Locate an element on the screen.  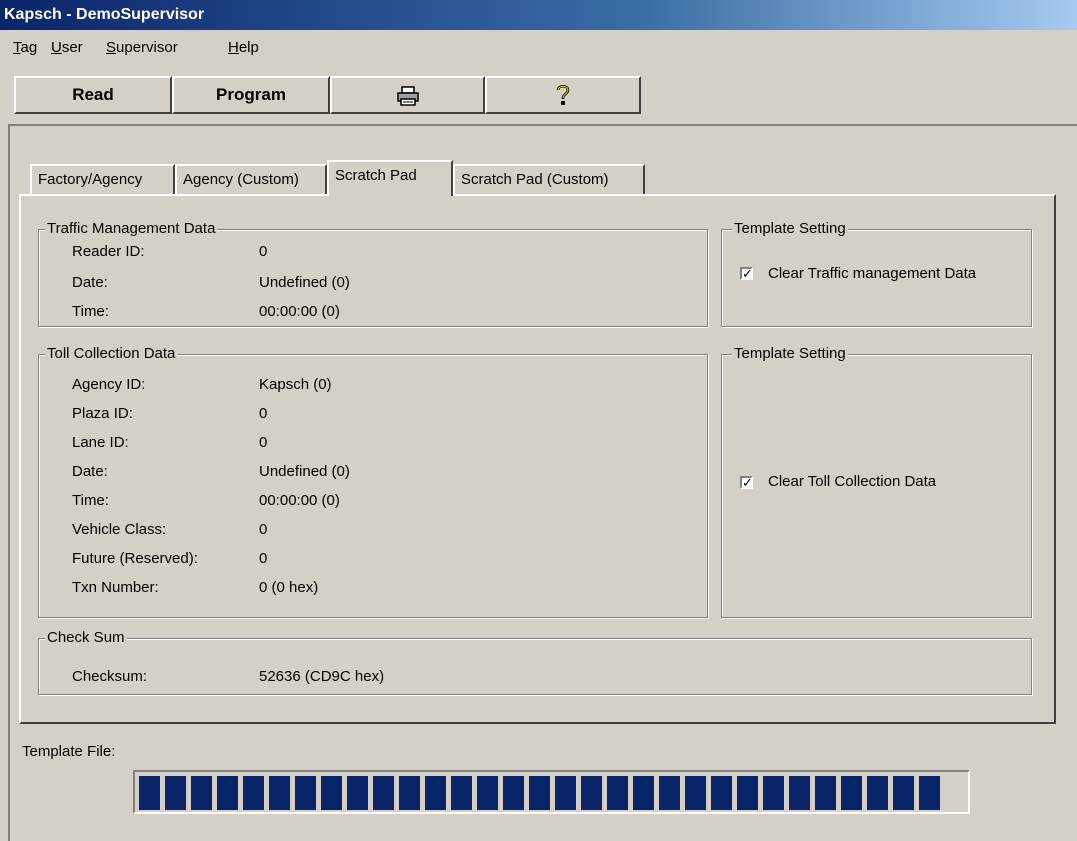
traffic-management-title: Traffic Management Data is located at coordinates (131, 229).